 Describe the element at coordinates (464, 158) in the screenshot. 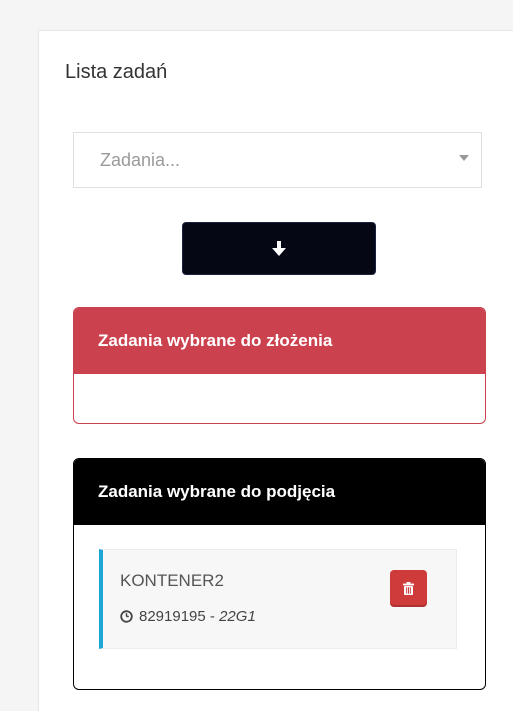

I see `chevron-down-icon` at that location.